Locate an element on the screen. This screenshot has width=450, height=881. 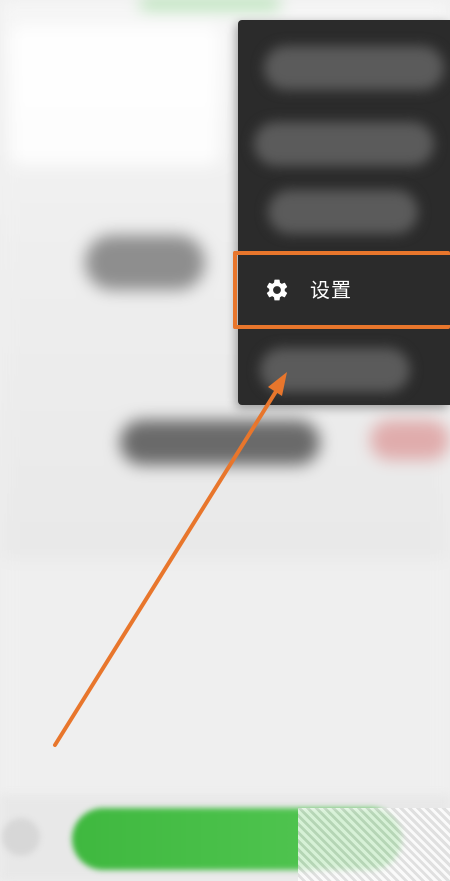
bottom-left-icon is located at coordinates (21, 837).